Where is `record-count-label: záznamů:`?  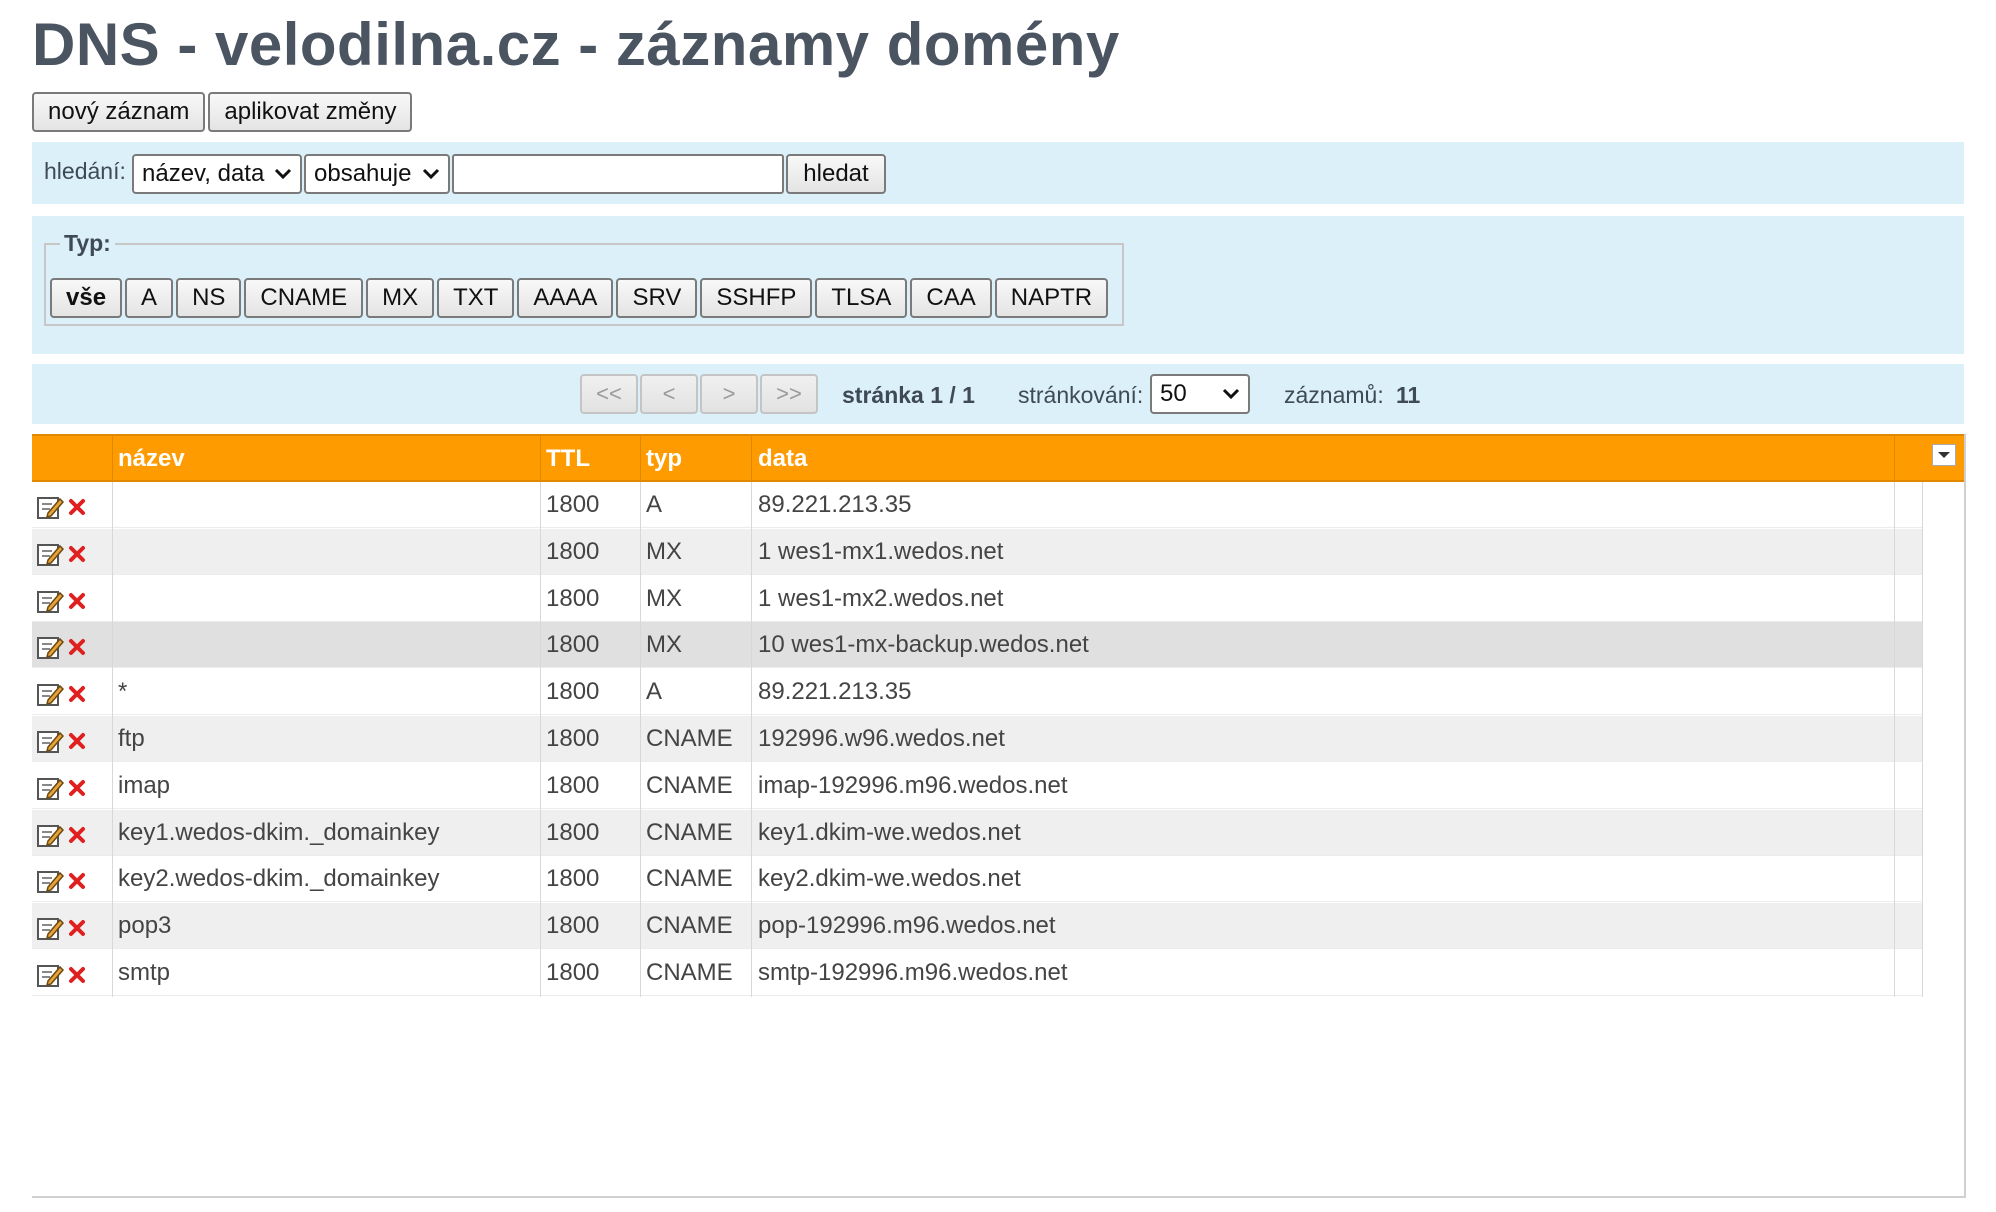 record-count-label: záznamů: is located at coordinates (1334, 395).